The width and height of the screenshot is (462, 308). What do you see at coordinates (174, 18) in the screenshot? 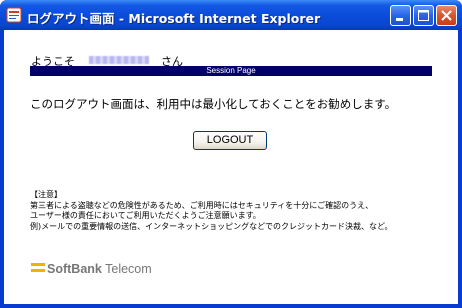
I see `window-title: ログアウト画面 - Microsoft Internet Explorer` at bounding box center [174, 18].